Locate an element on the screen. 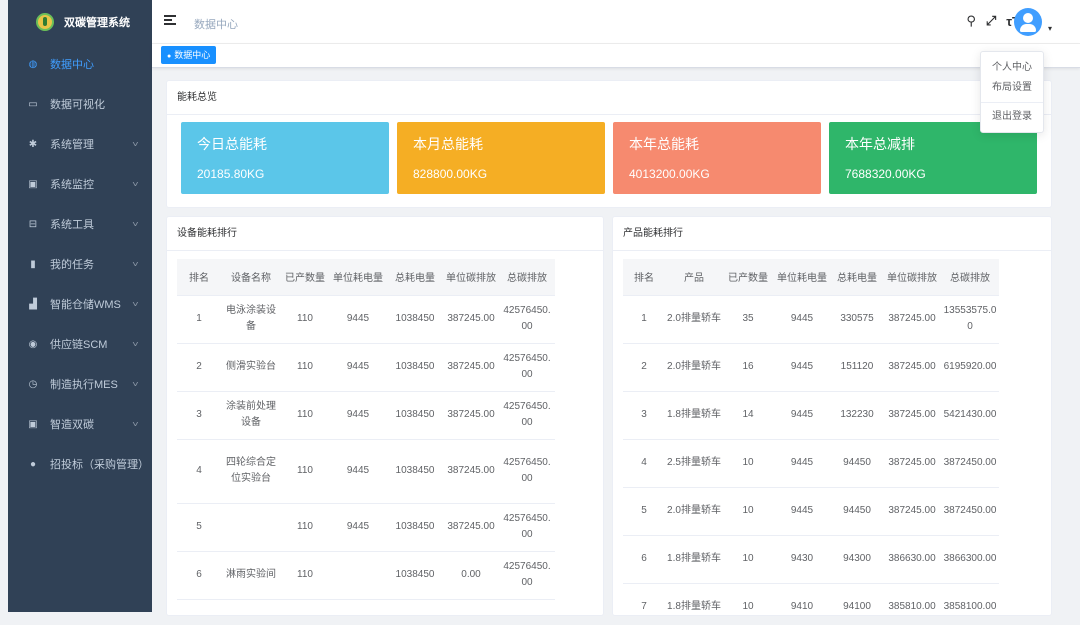 This screenshot has height=625, width=1080. navbar: 数据中心 ⚲ ⤢ τT ▾ is located at coordinates (616, 22).